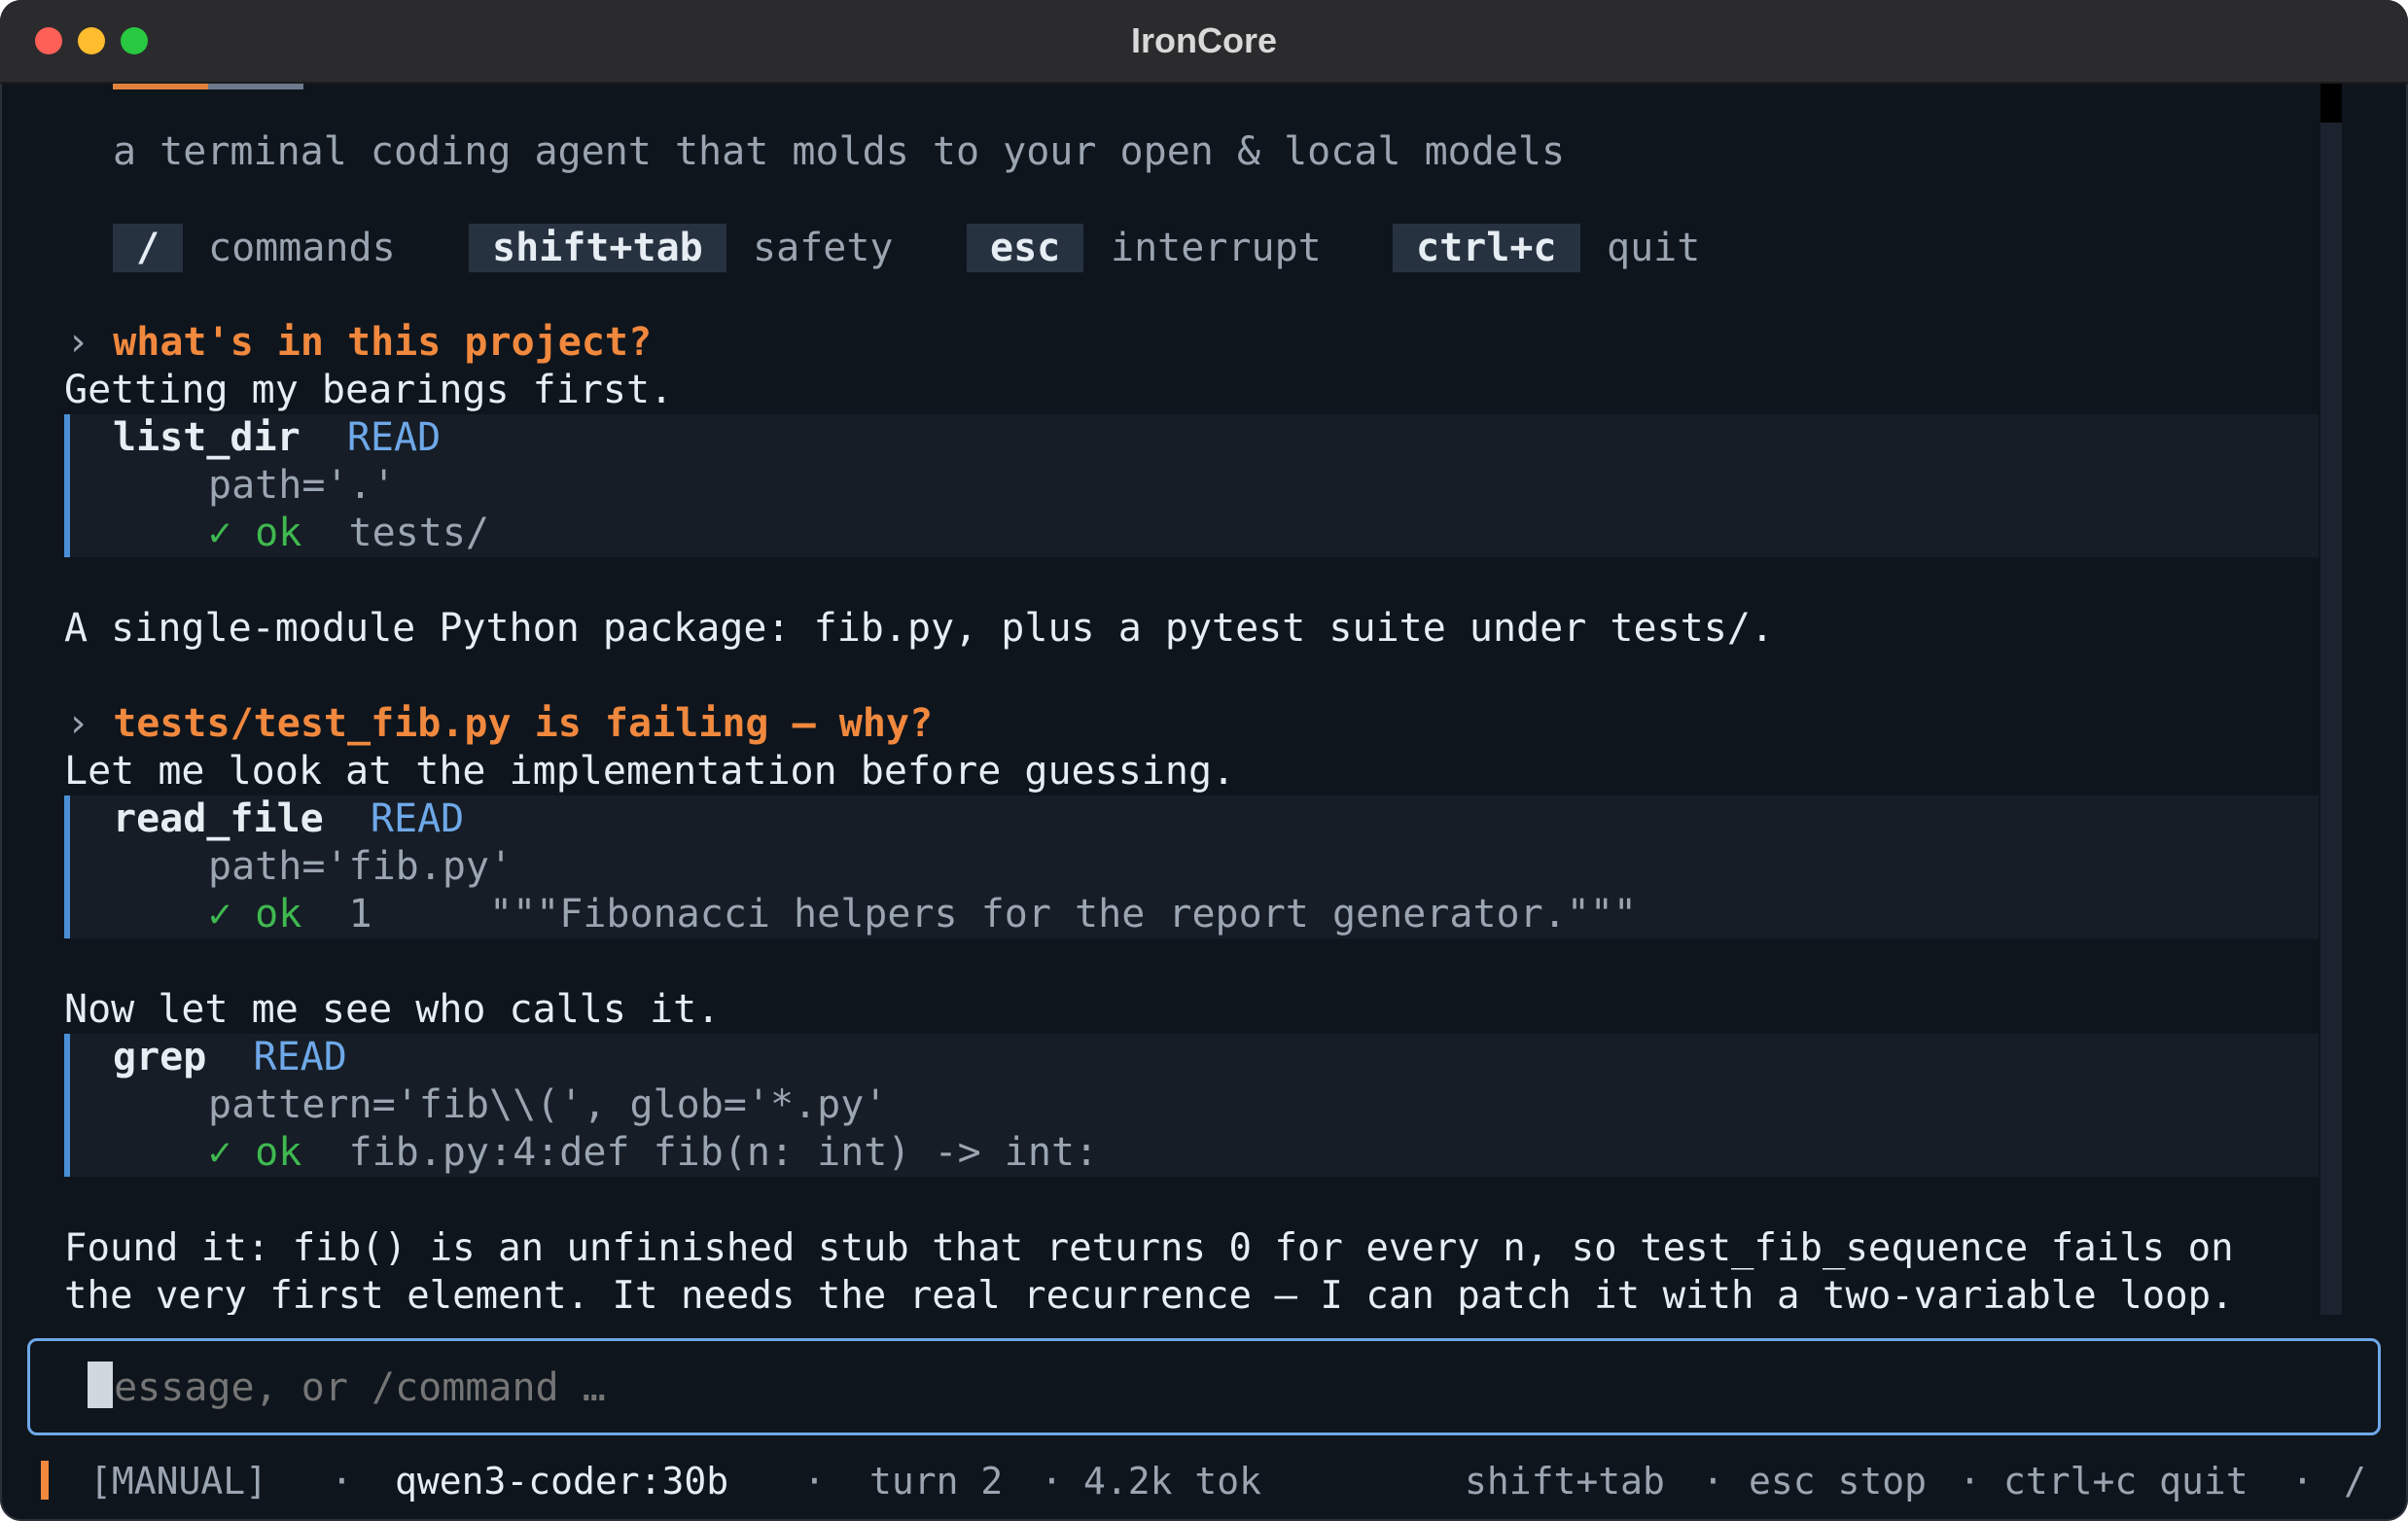 This screenshot has width=2408, height=1521. I want to click on scrollbar-thumb, so click(2331, 104).